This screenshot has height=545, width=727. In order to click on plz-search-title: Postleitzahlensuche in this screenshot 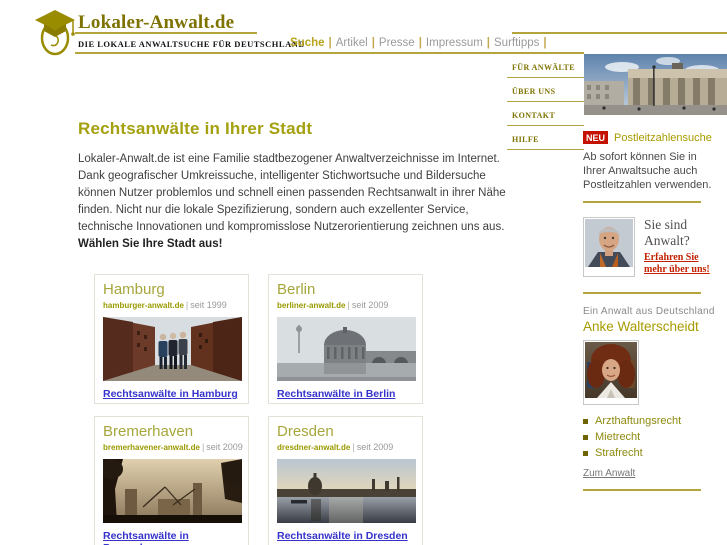, I will do `click(663, 138)`.